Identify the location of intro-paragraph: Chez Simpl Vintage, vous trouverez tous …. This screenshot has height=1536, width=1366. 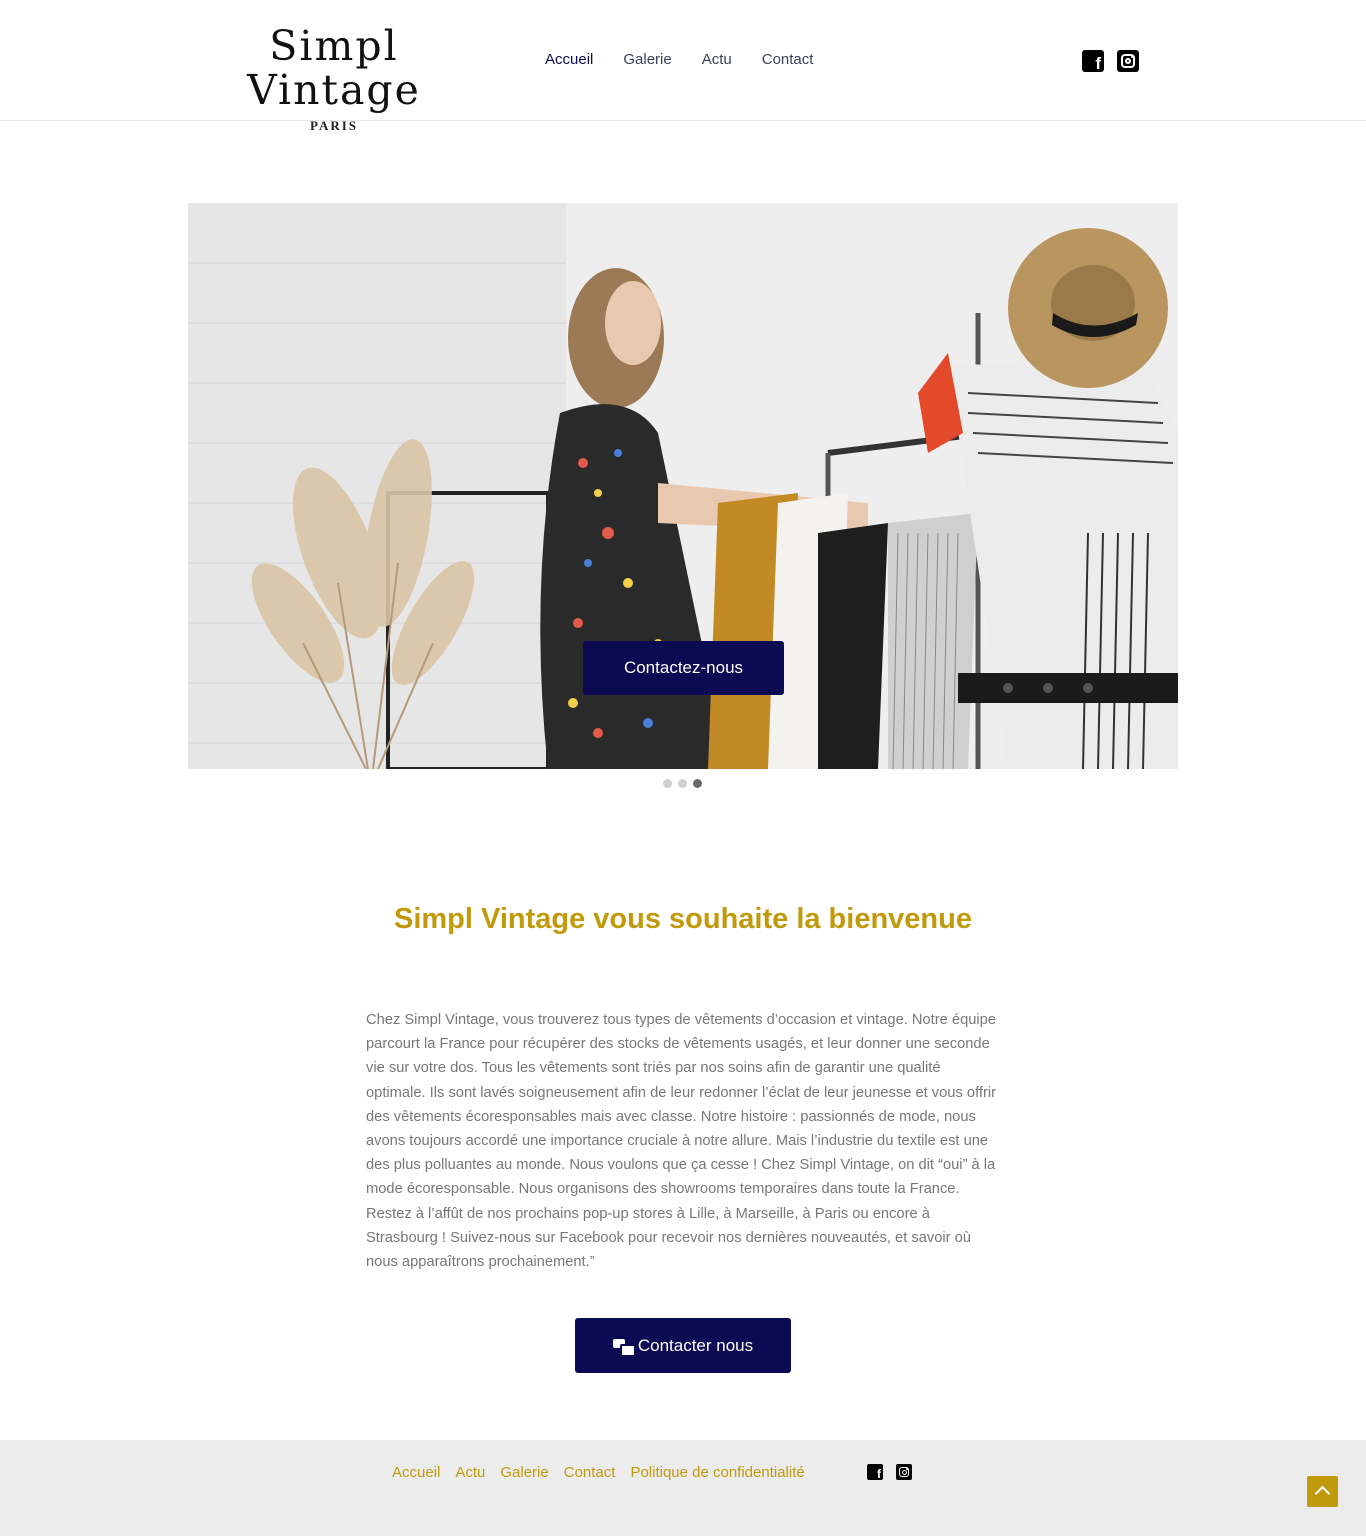
(681, 1141).